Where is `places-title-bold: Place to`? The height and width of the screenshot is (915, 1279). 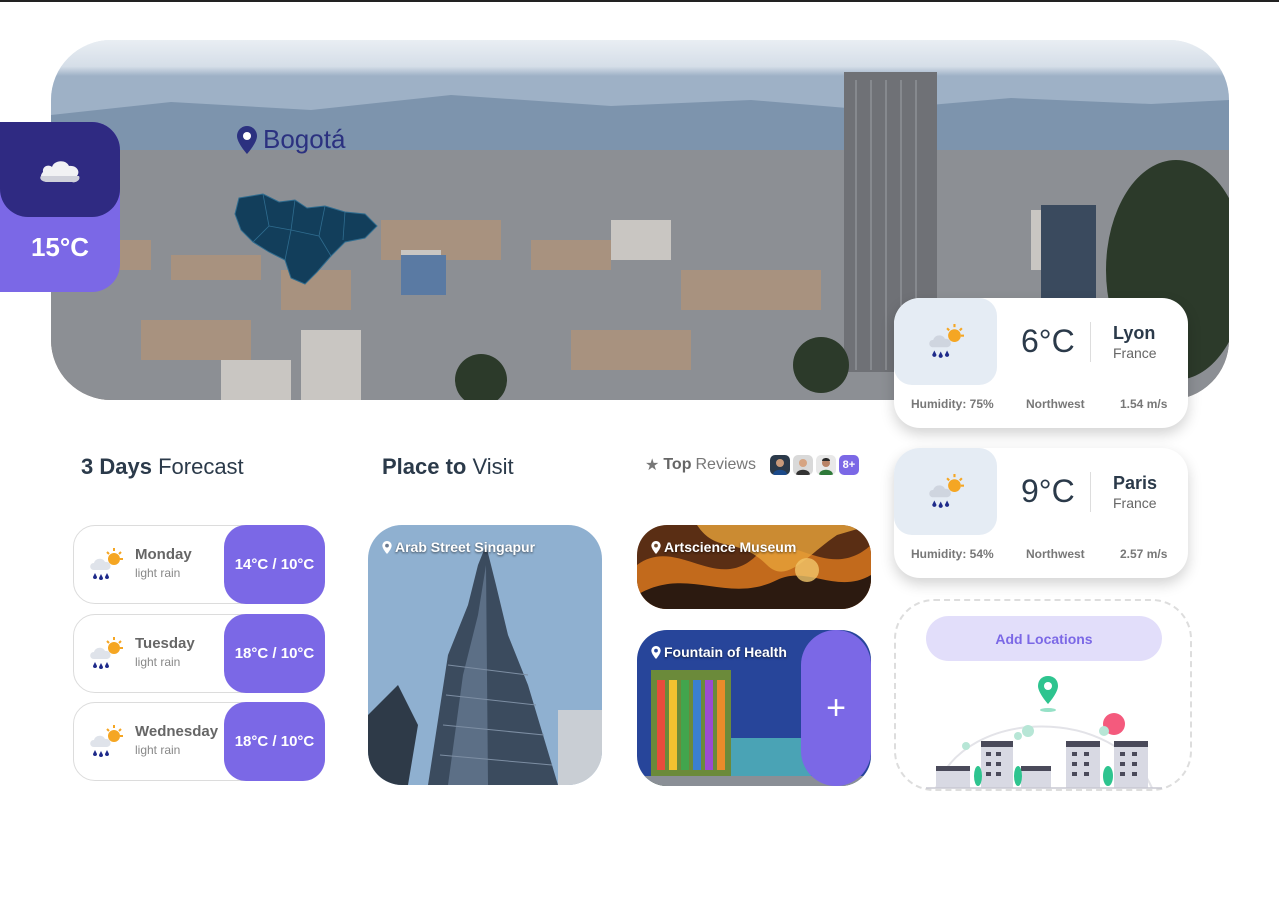
places-title-bold: Place to is located at coordinates (424, 466).